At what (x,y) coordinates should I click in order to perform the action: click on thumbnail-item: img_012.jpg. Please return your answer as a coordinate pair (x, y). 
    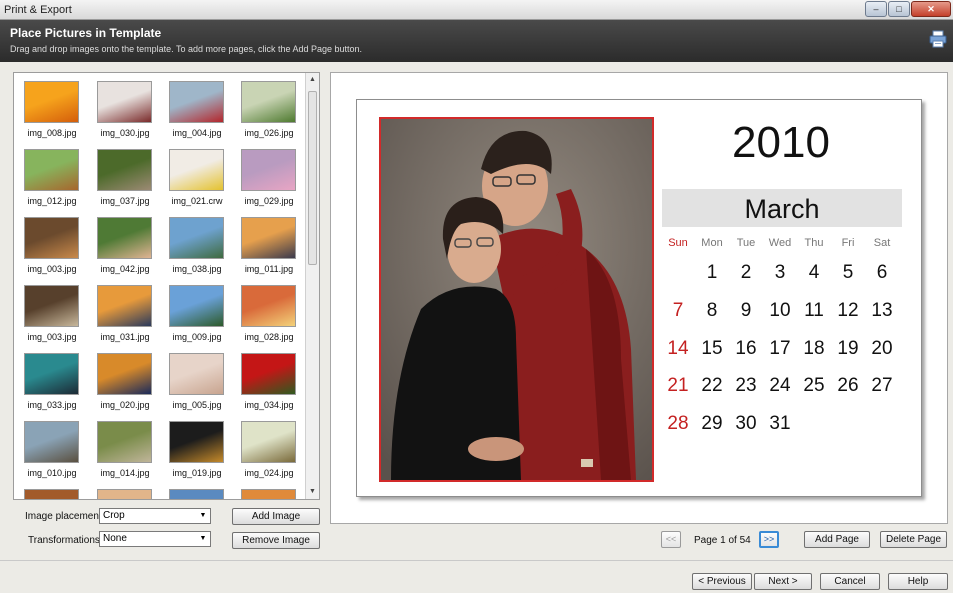
    Looking at the image, I should click on (52, 178).